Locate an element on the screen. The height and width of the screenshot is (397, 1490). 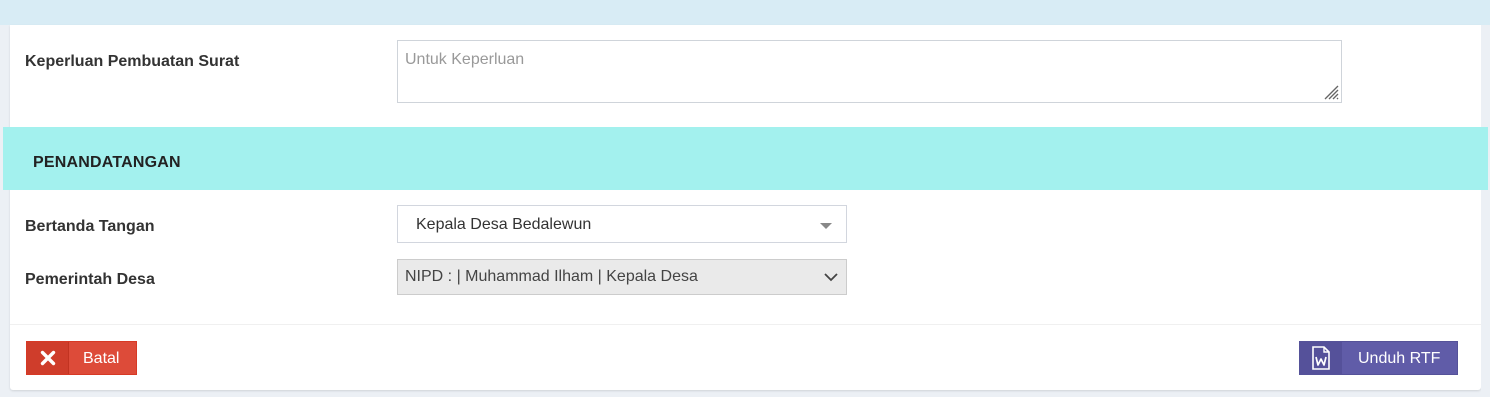
cancel-button-label: Batal is located at coordinates (101, 358).